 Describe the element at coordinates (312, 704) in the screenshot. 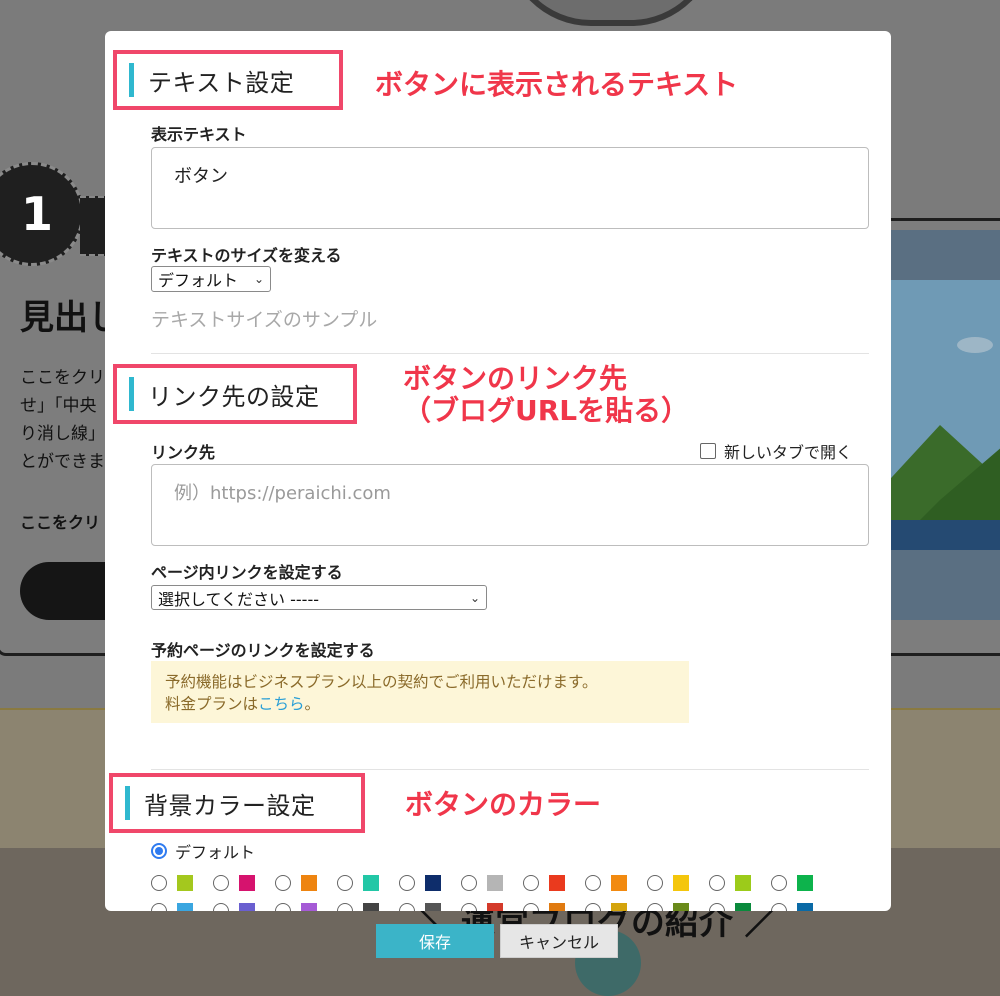

I see `notice-suffix: 。` at that location.